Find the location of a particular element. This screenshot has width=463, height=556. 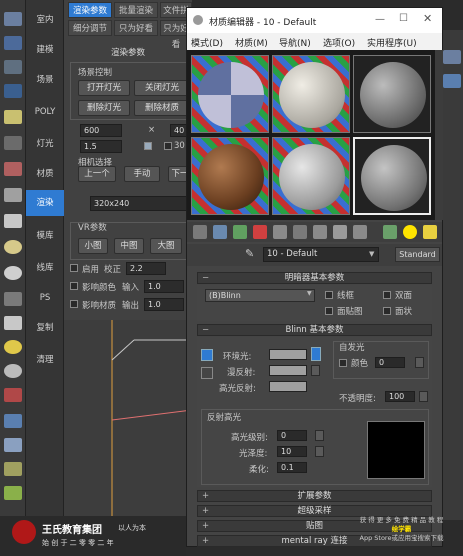

object-icon is located at coordinates (13, 221).